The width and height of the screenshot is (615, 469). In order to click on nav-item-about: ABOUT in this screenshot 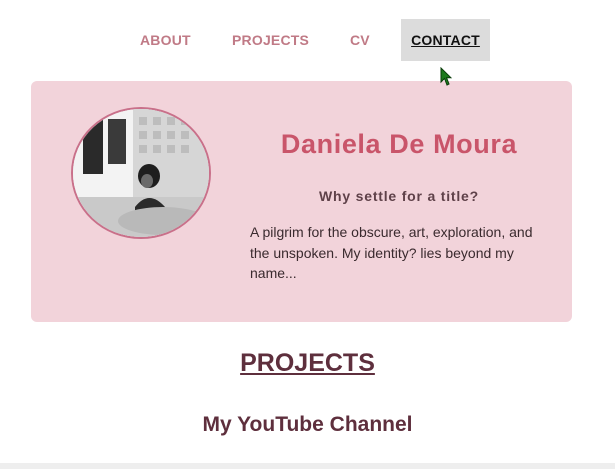, I will do `click(165, 40)`.